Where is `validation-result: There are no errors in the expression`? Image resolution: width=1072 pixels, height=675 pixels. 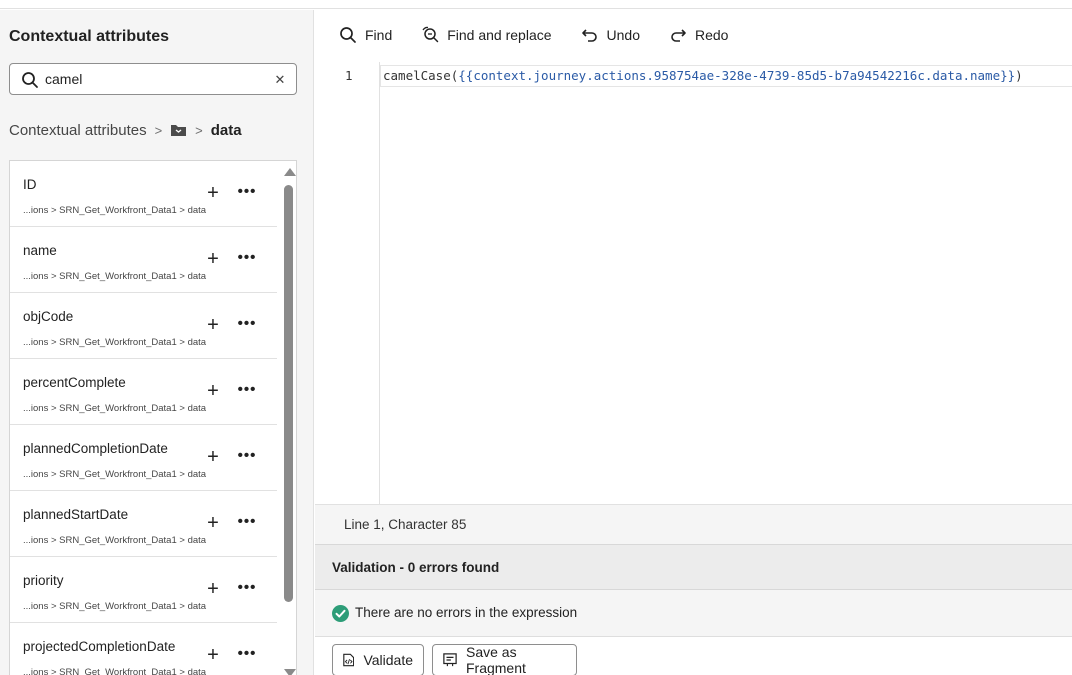 validation-result: There are no errors in the expression is located at coordinates (693, 613).